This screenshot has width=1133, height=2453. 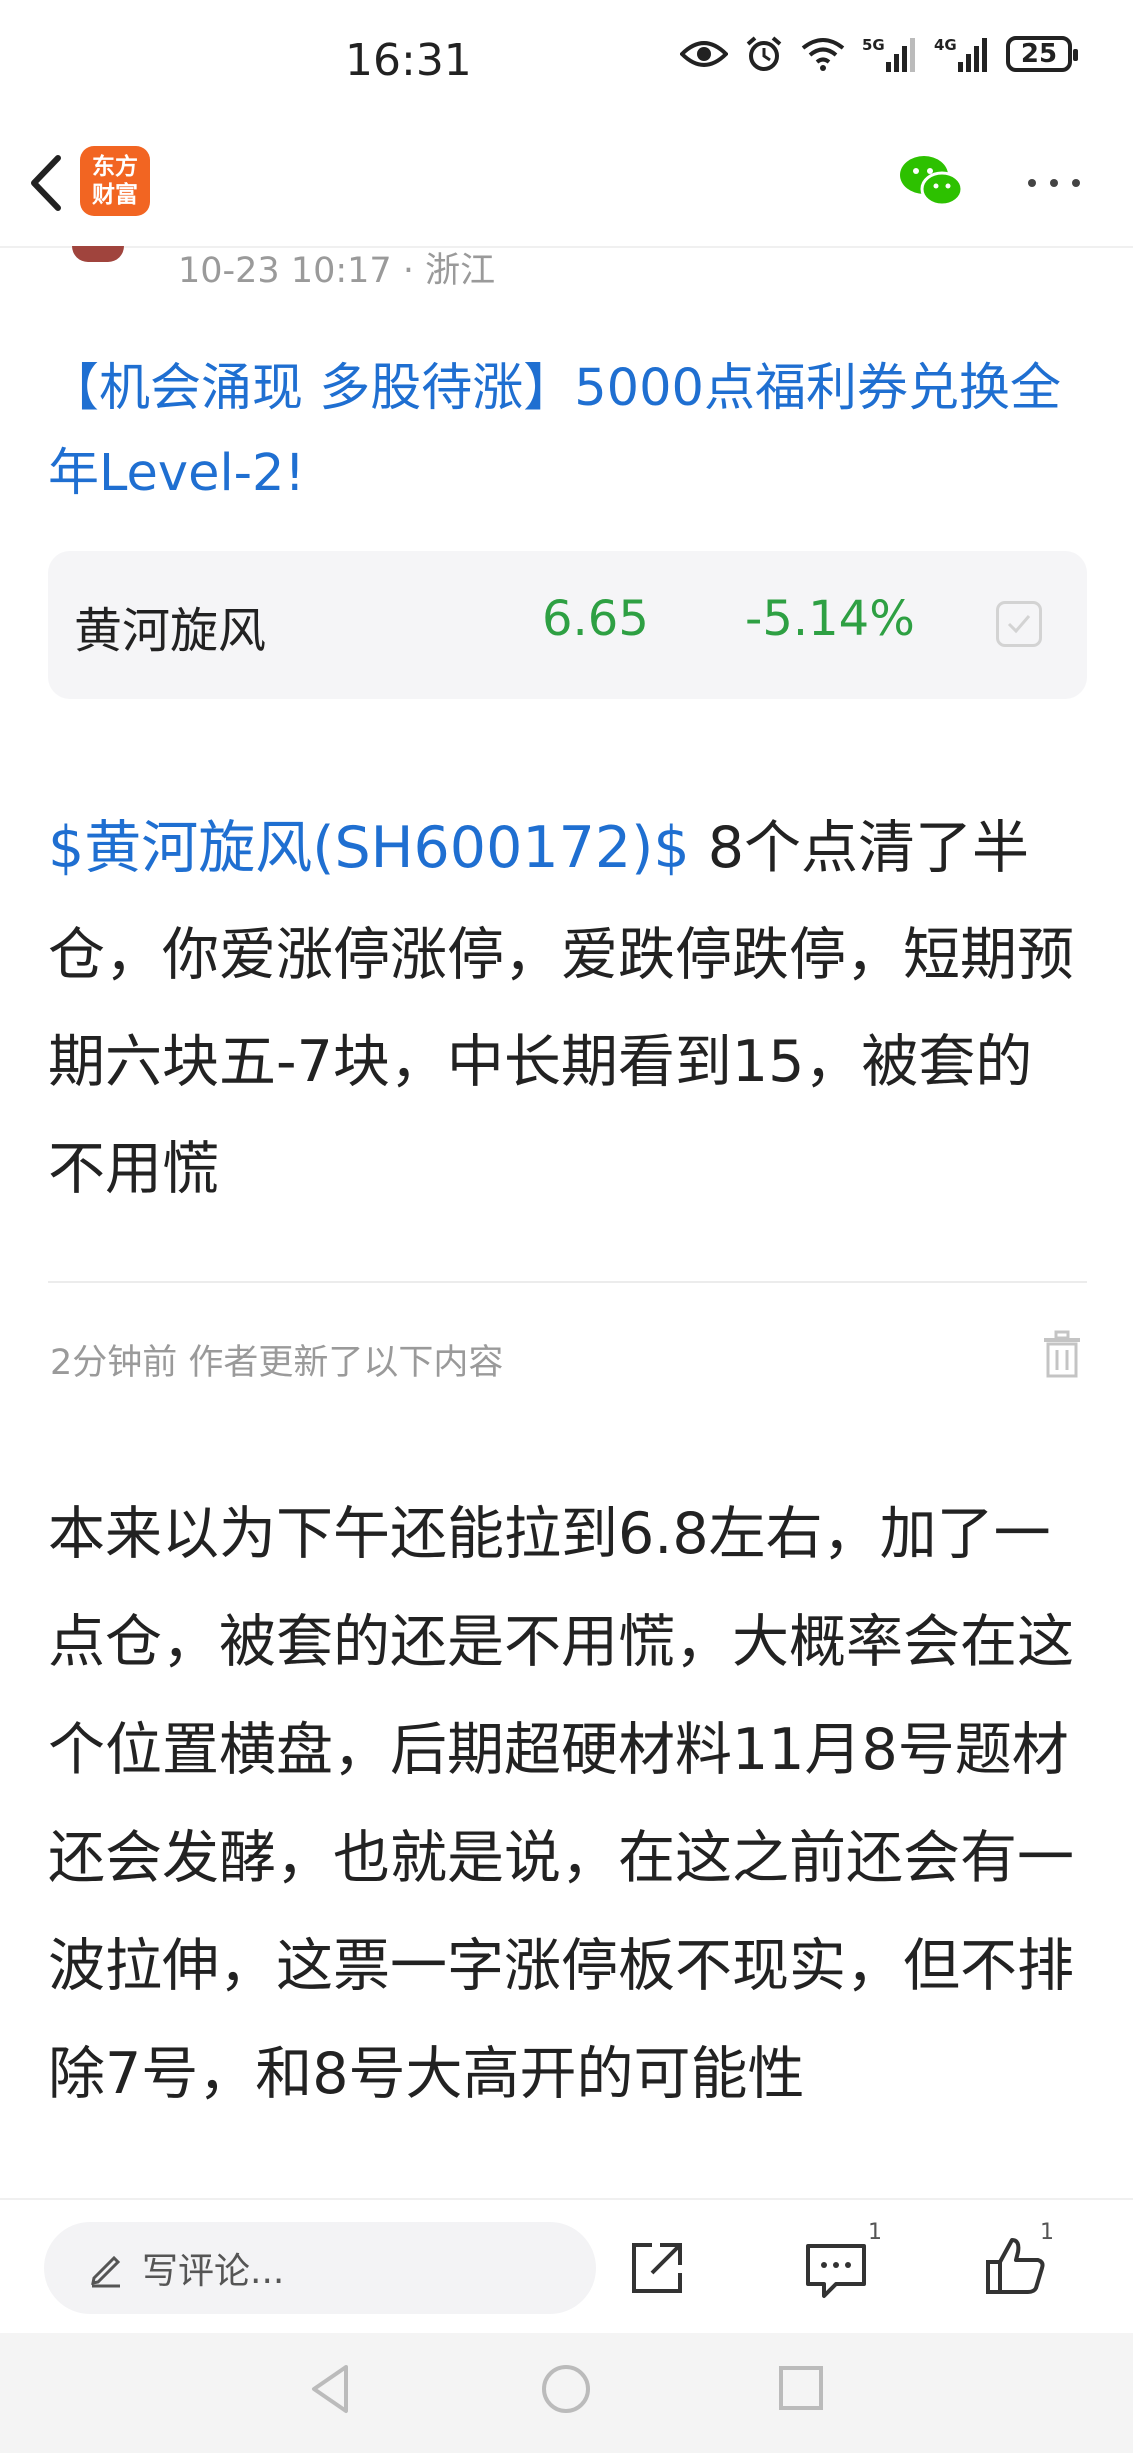 What do you see at coordinates (331, 2389) in the screenshot?
I see `nav-back-icon` at bounding box center [331, 2389].